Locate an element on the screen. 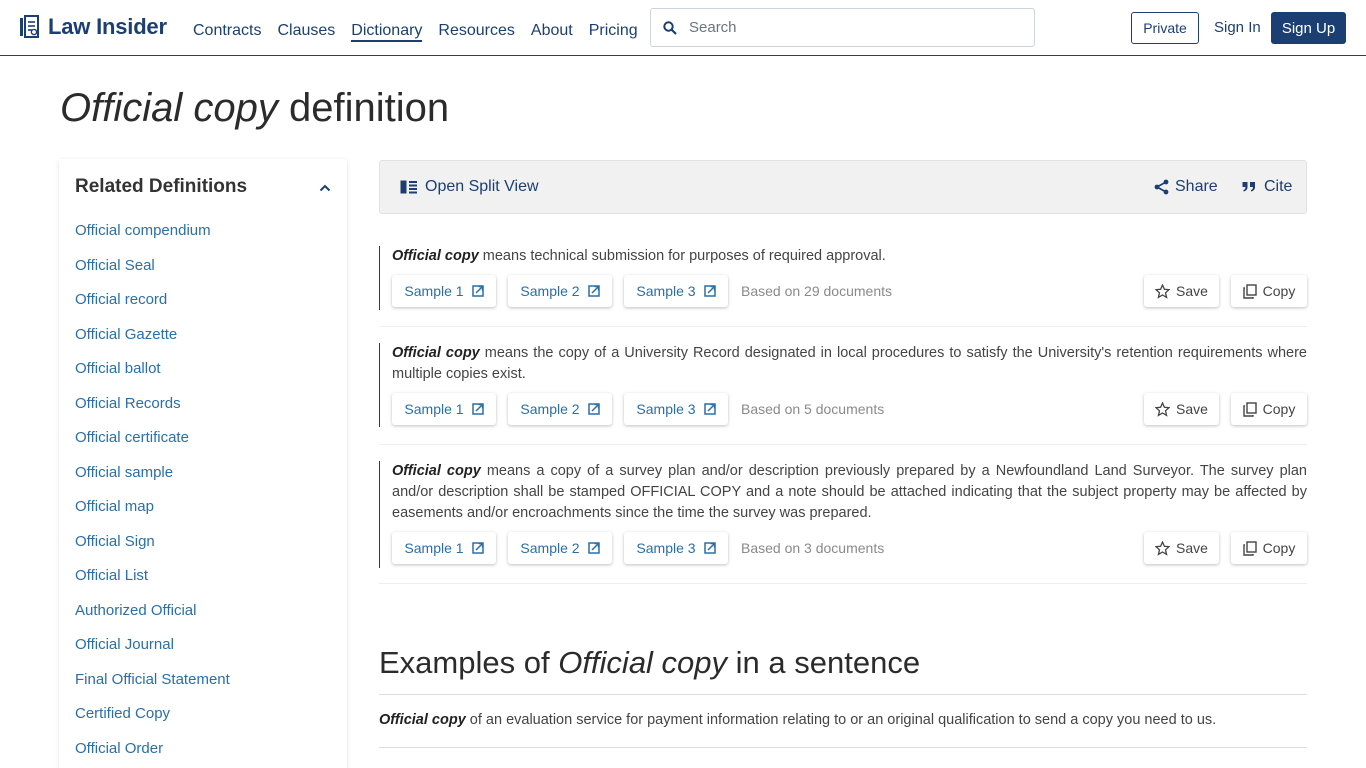 The height and width of the screenshot is (768, 1366). nav-pricing: Pricing is located at coordinates (613, 31).